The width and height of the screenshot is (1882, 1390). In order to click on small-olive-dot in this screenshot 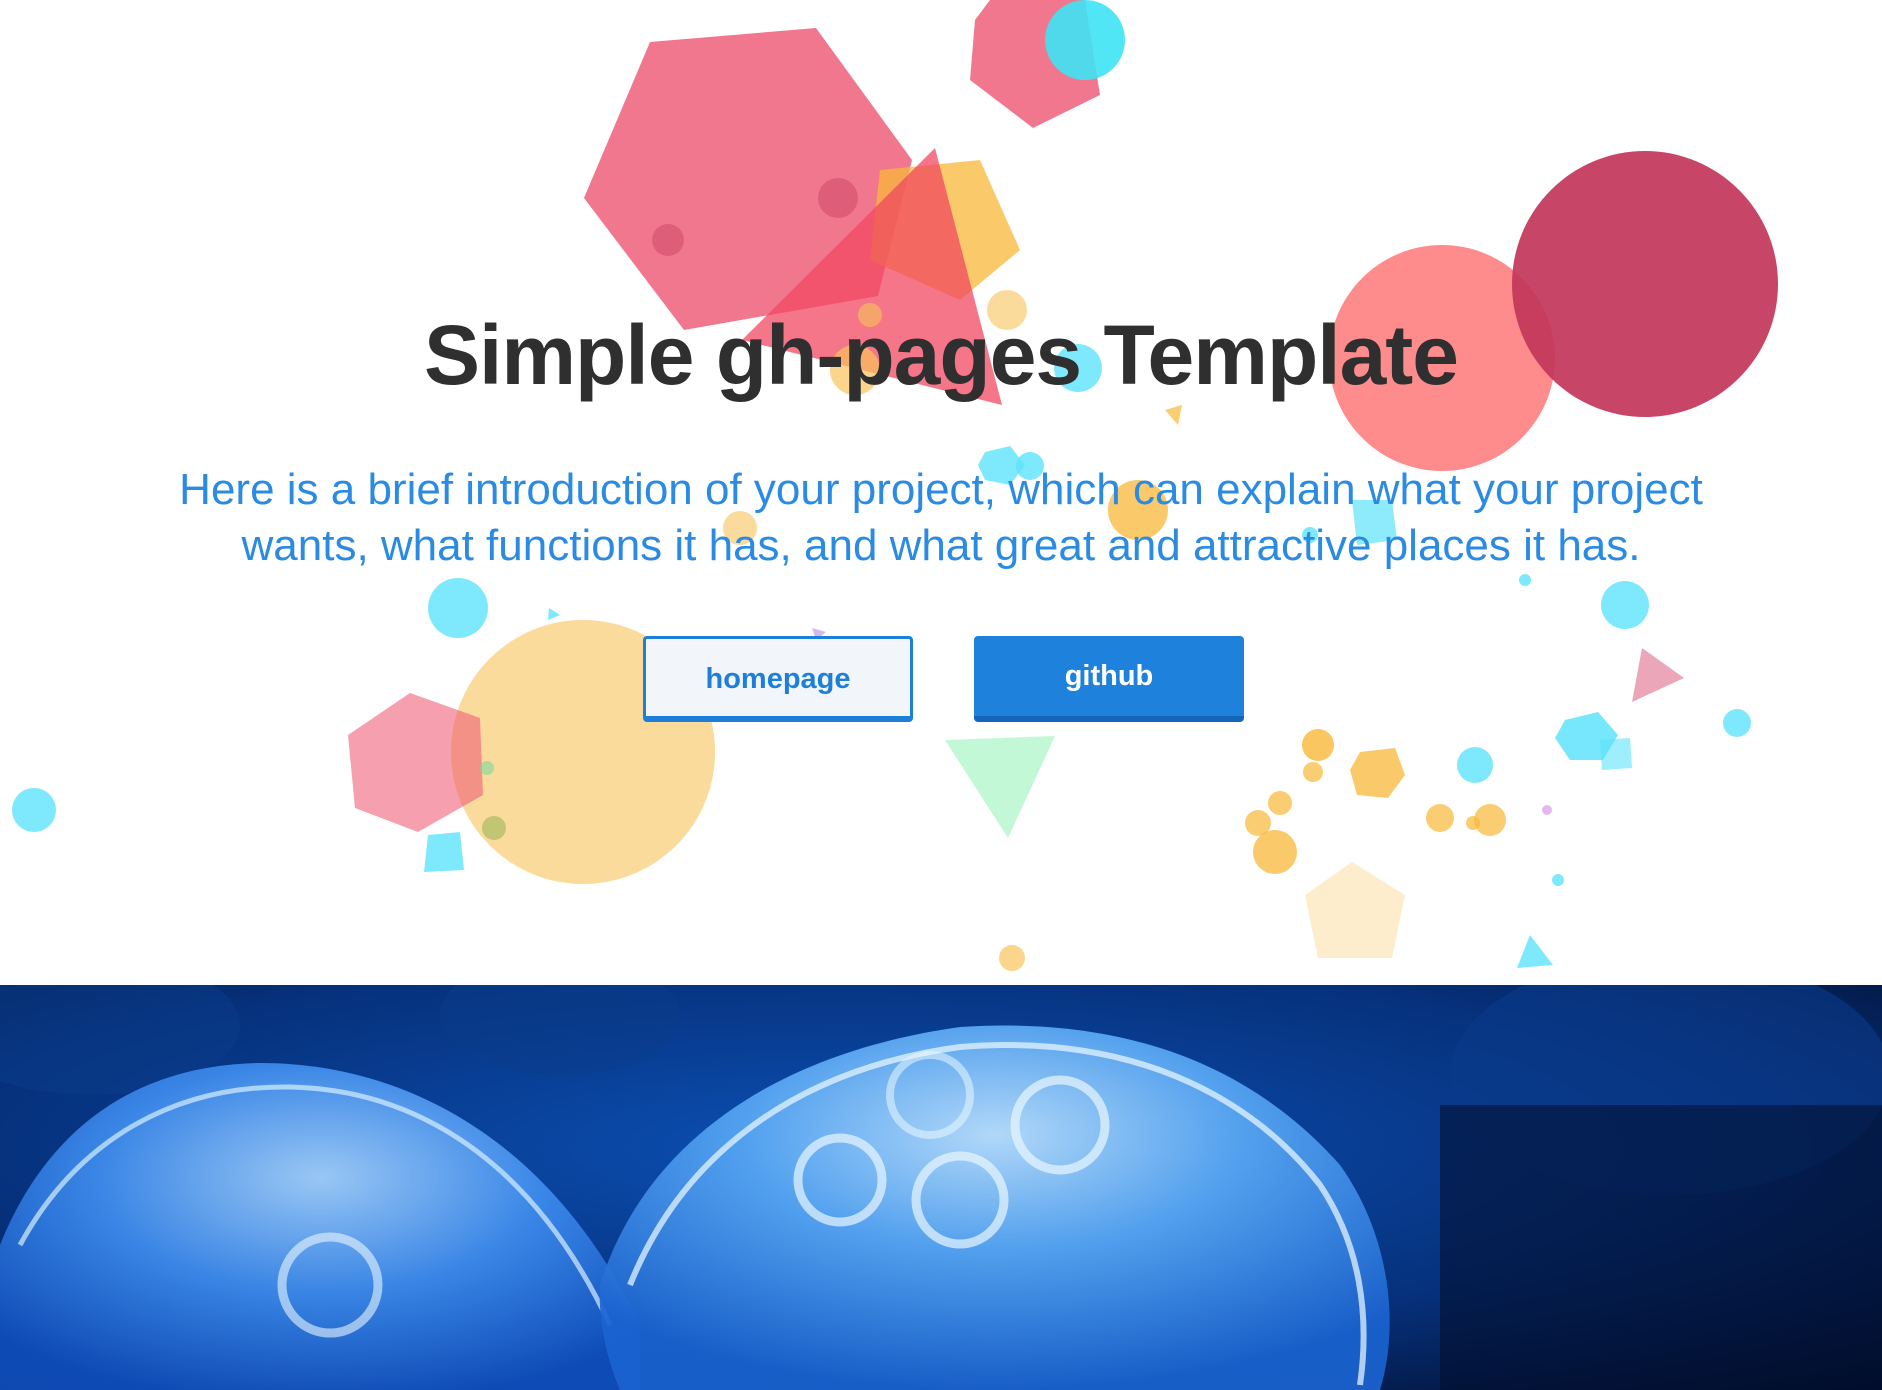, I will do `click(494, 828)`.